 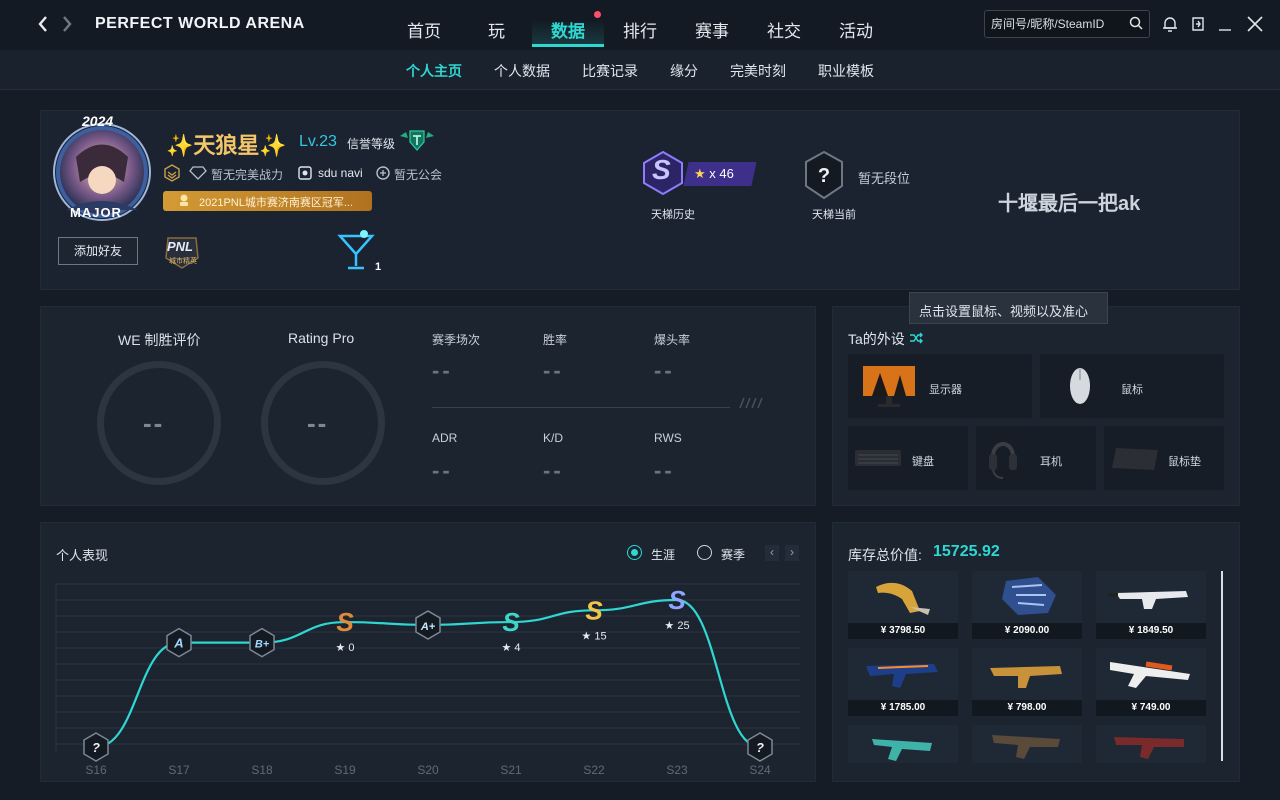 What do you see at coordinates (383, 174) in the screenshot?
I see `guild-icon` at bounding box center [383, 174].